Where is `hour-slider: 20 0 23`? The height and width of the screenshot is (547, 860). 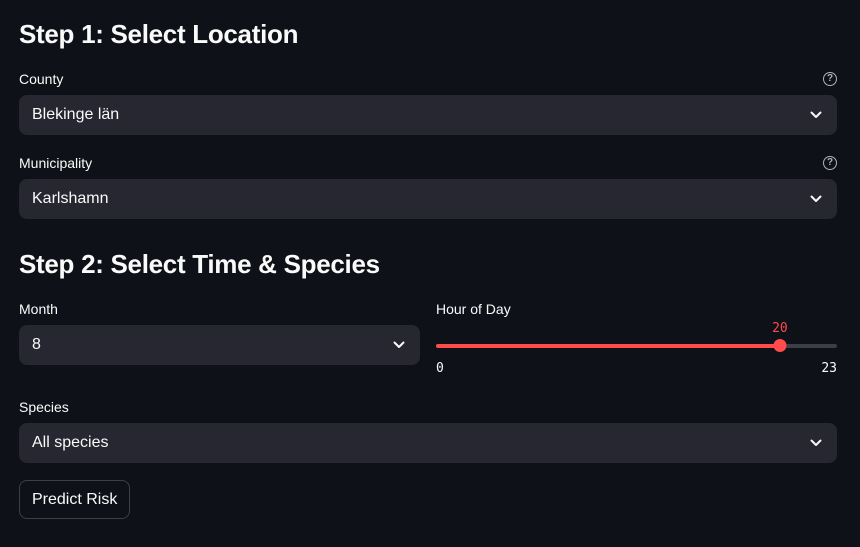 hour-slider: 20 0 23 is located at coordinates (636, 350).